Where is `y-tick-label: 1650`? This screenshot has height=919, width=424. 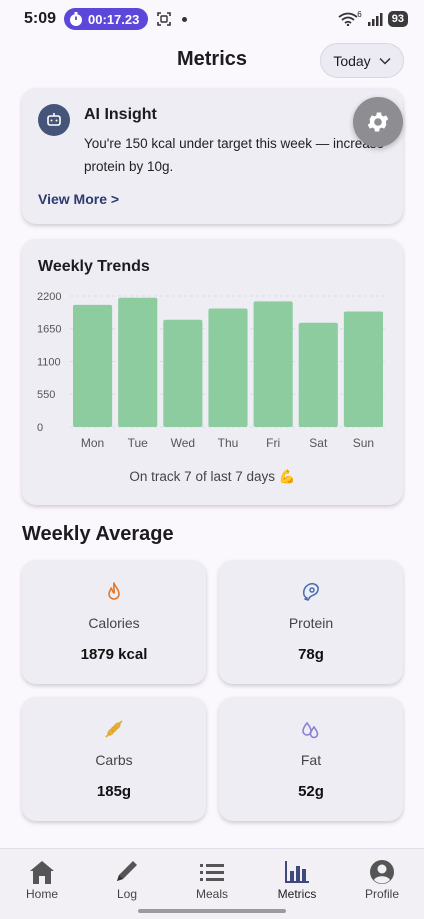
y-tick-label: 1650 is located at coordinates (49, 330).